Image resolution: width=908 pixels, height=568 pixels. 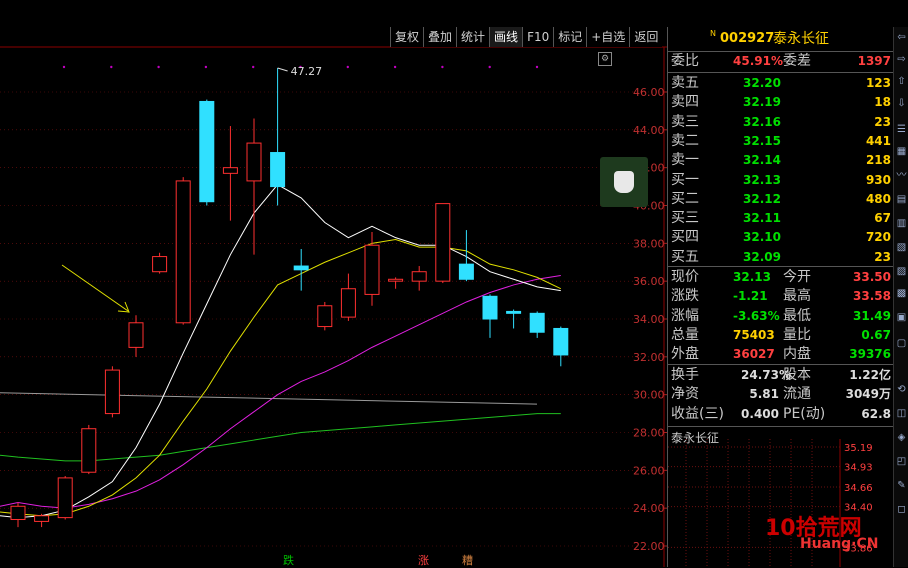 What do you see at coordinates (901, 199) in the screenshot?
I see `kline-icon: ▤` at bounding box center [901, 199].